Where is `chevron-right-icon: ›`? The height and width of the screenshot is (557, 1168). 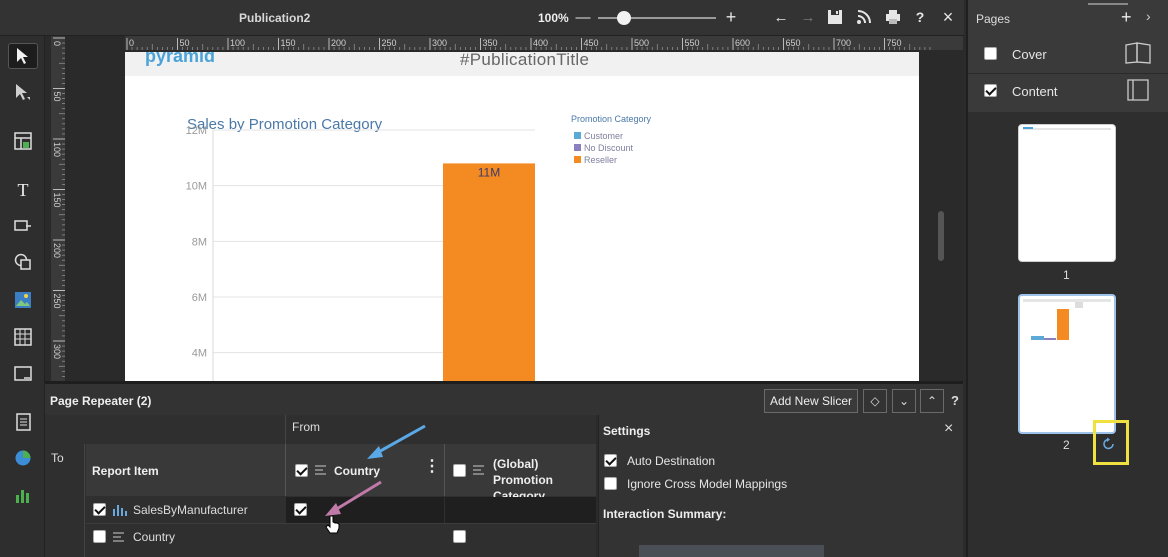 chevron-right-icon: › is located at coordinates (1148, 16).